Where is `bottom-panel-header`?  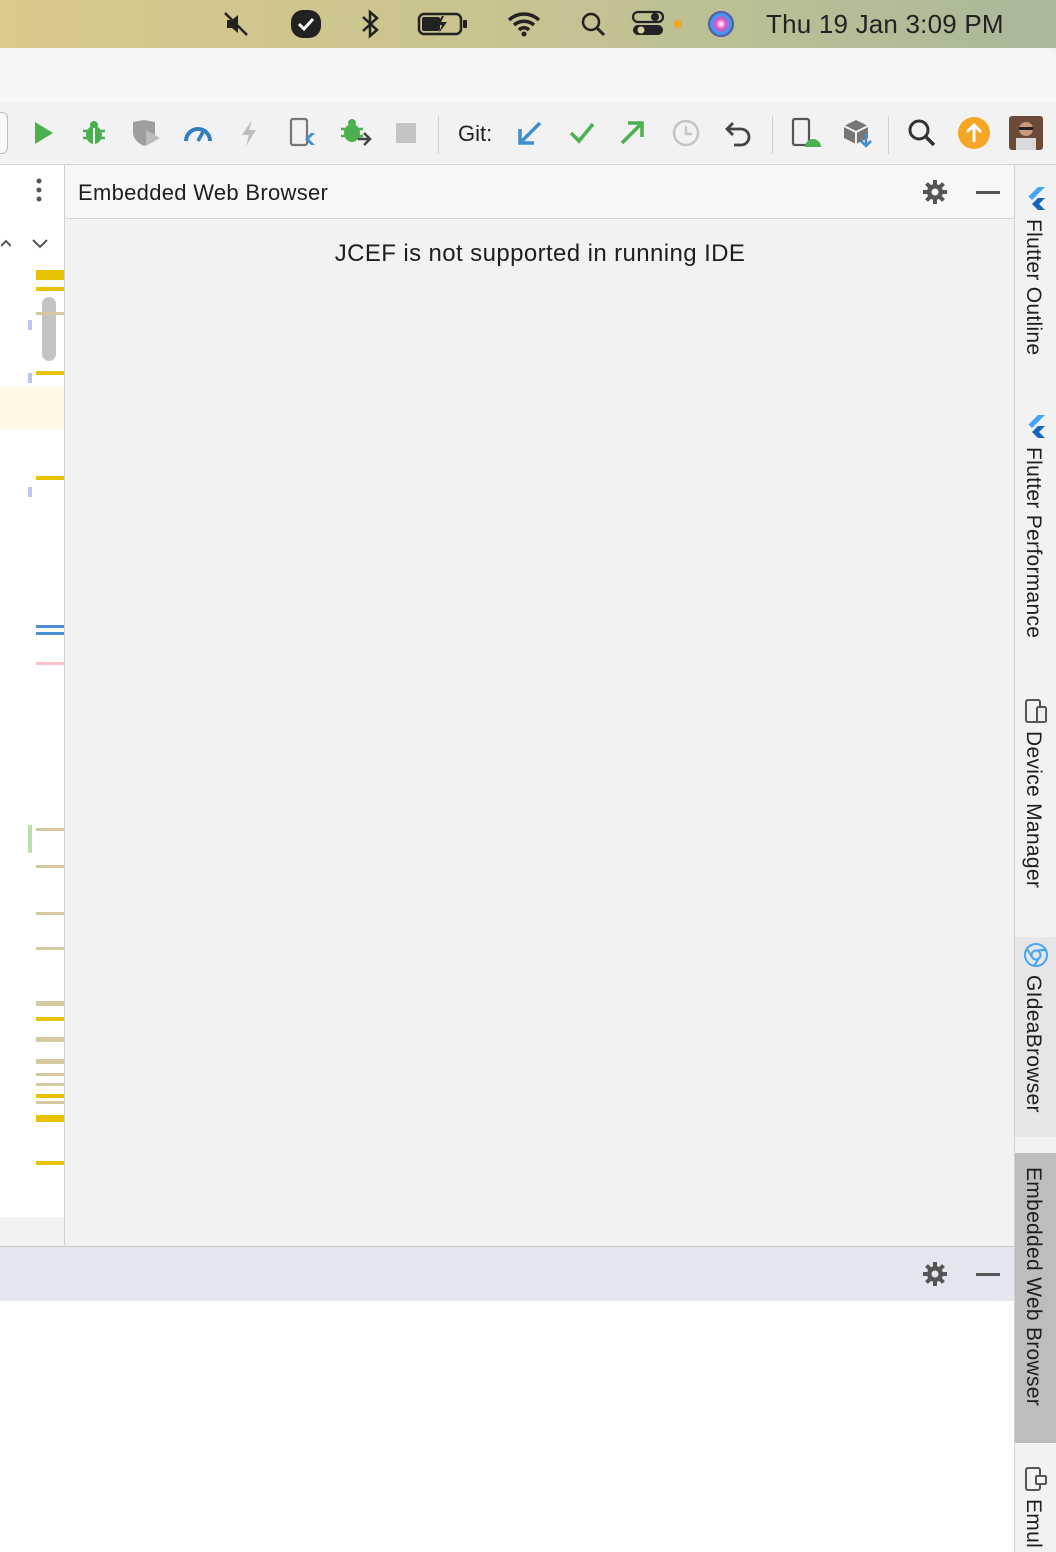
bottom-panel-header is located at coordinates (507, 1274).